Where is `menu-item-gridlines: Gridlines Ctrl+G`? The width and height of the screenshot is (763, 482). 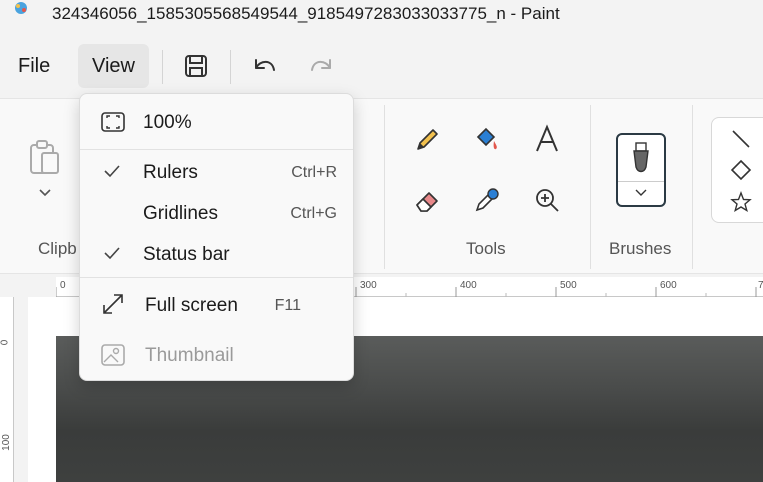
menu-item-gridlines: Gridlines Ctrl+G is located at coordinates (216, 213).